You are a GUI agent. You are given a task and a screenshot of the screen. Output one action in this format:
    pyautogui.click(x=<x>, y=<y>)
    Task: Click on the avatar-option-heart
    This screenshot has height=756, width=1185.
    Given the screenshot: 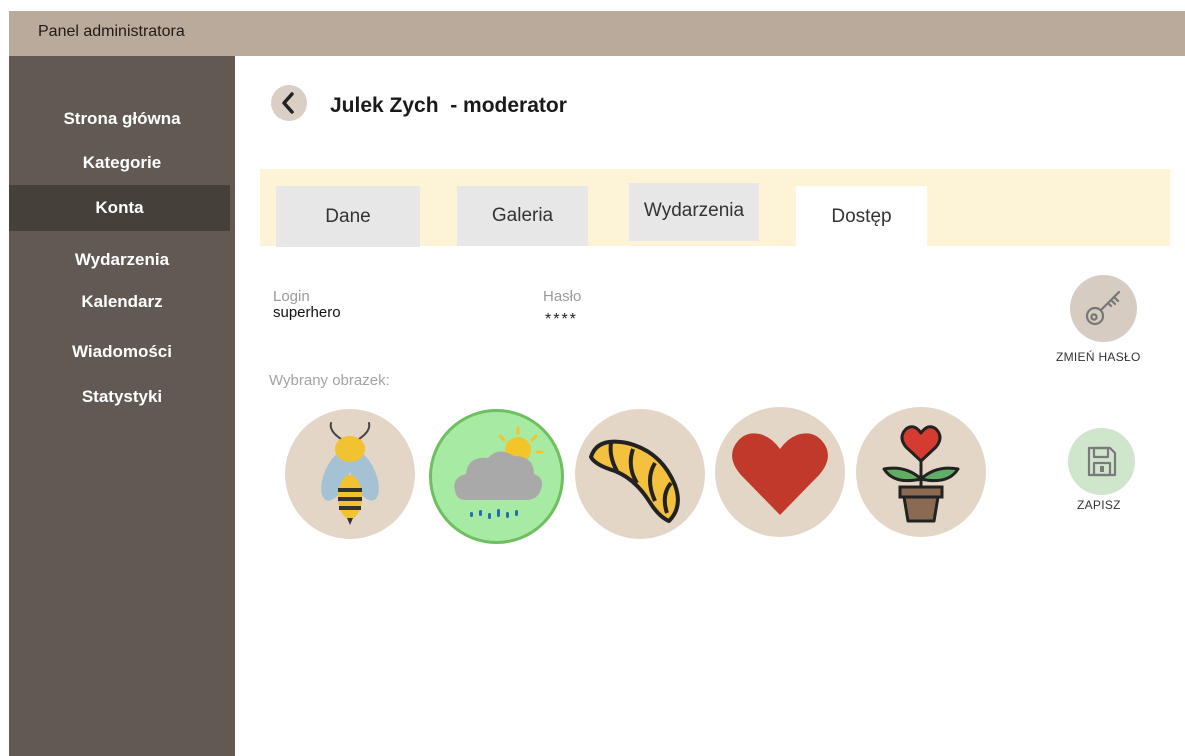 What is the action you would take?
    pyautogui.click(x=780, y=472)
    